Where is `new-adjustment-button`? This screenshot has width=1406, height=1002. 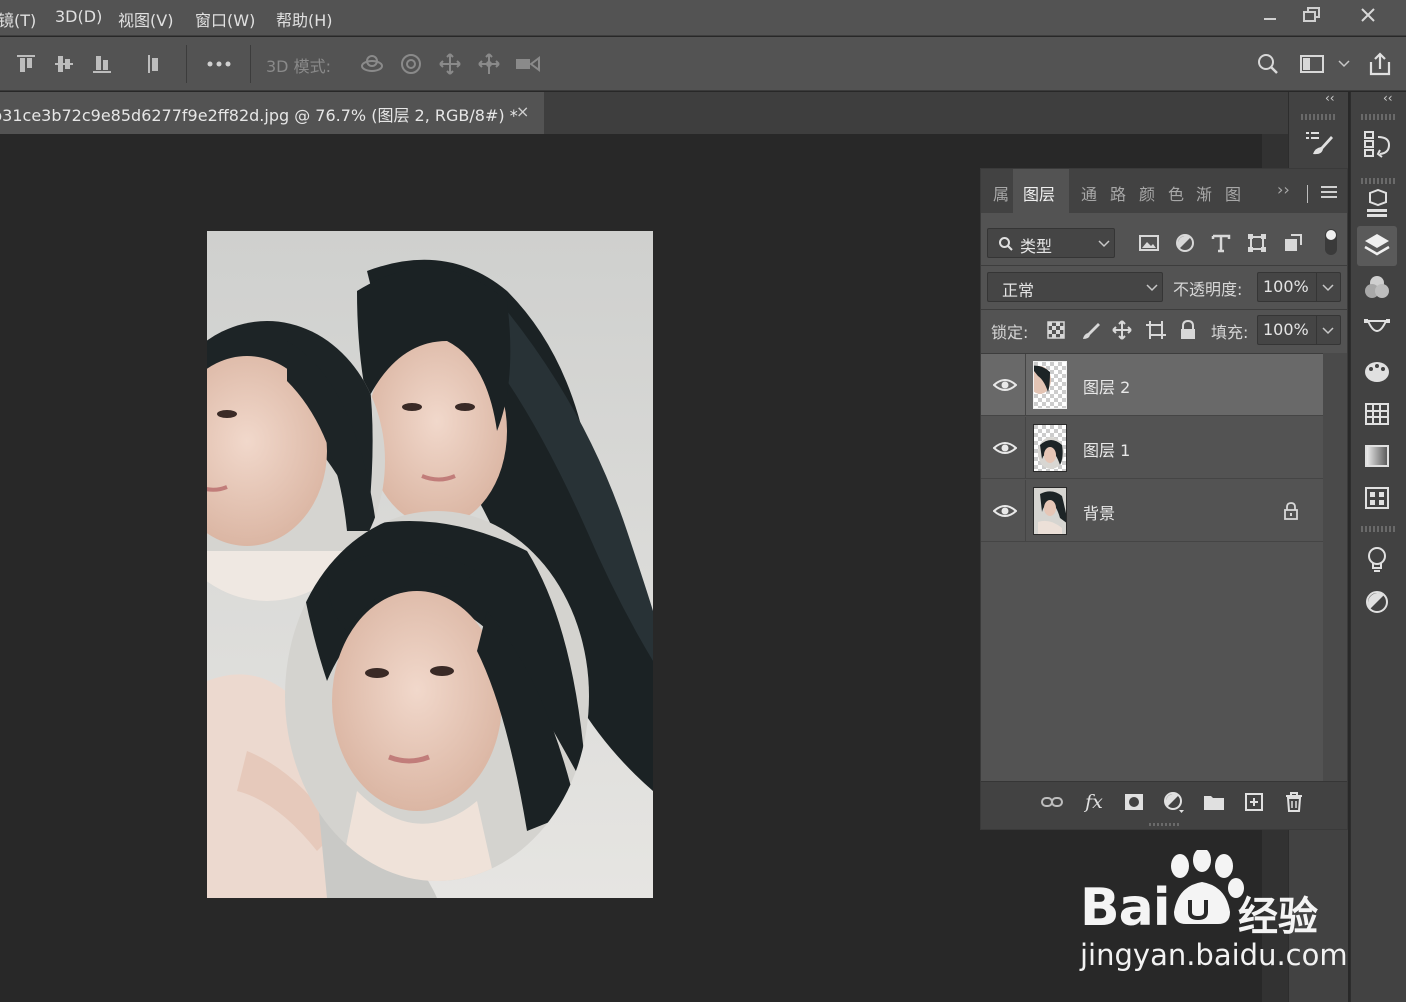
new-adjustment-button is located at coordinates (1174, 802).